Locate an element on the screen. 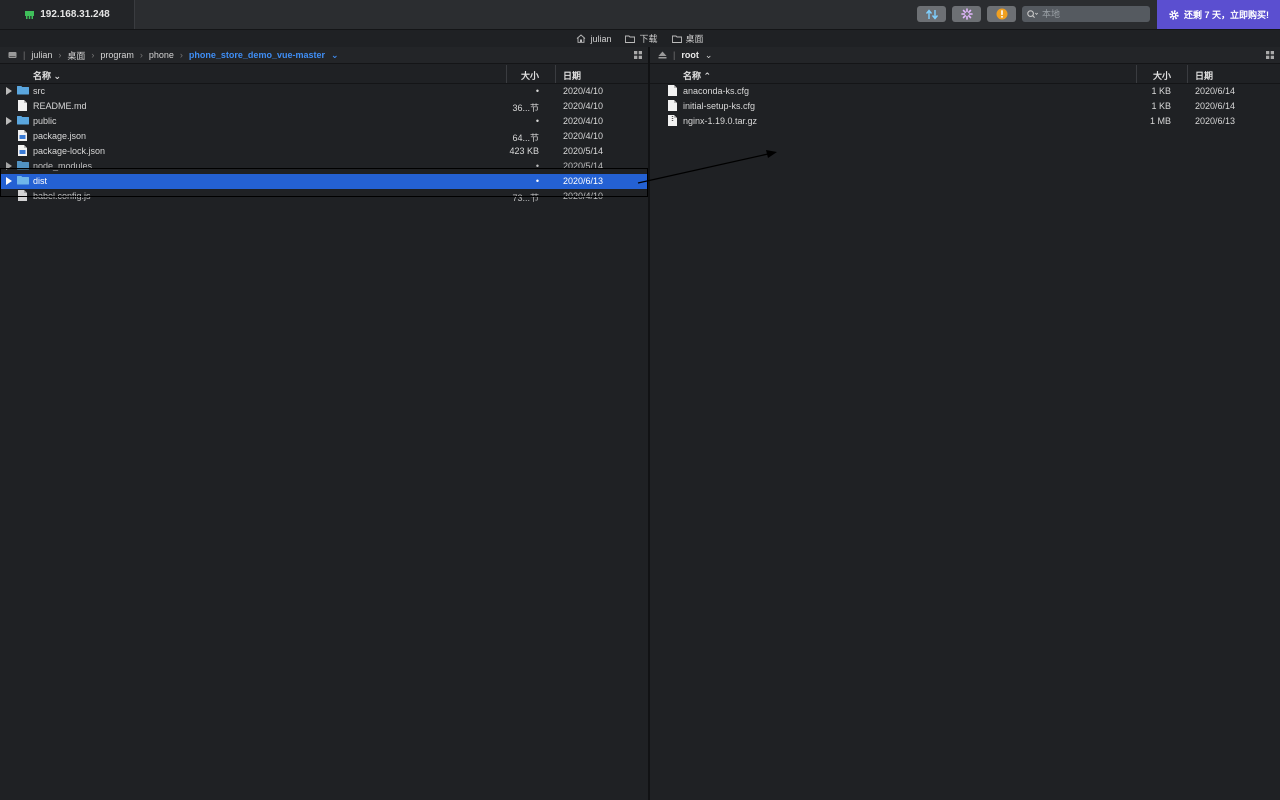 The width and height of the screenshot is (1280, 800). file-date: 2020/6/14 is located at coordinates (1215, 106).